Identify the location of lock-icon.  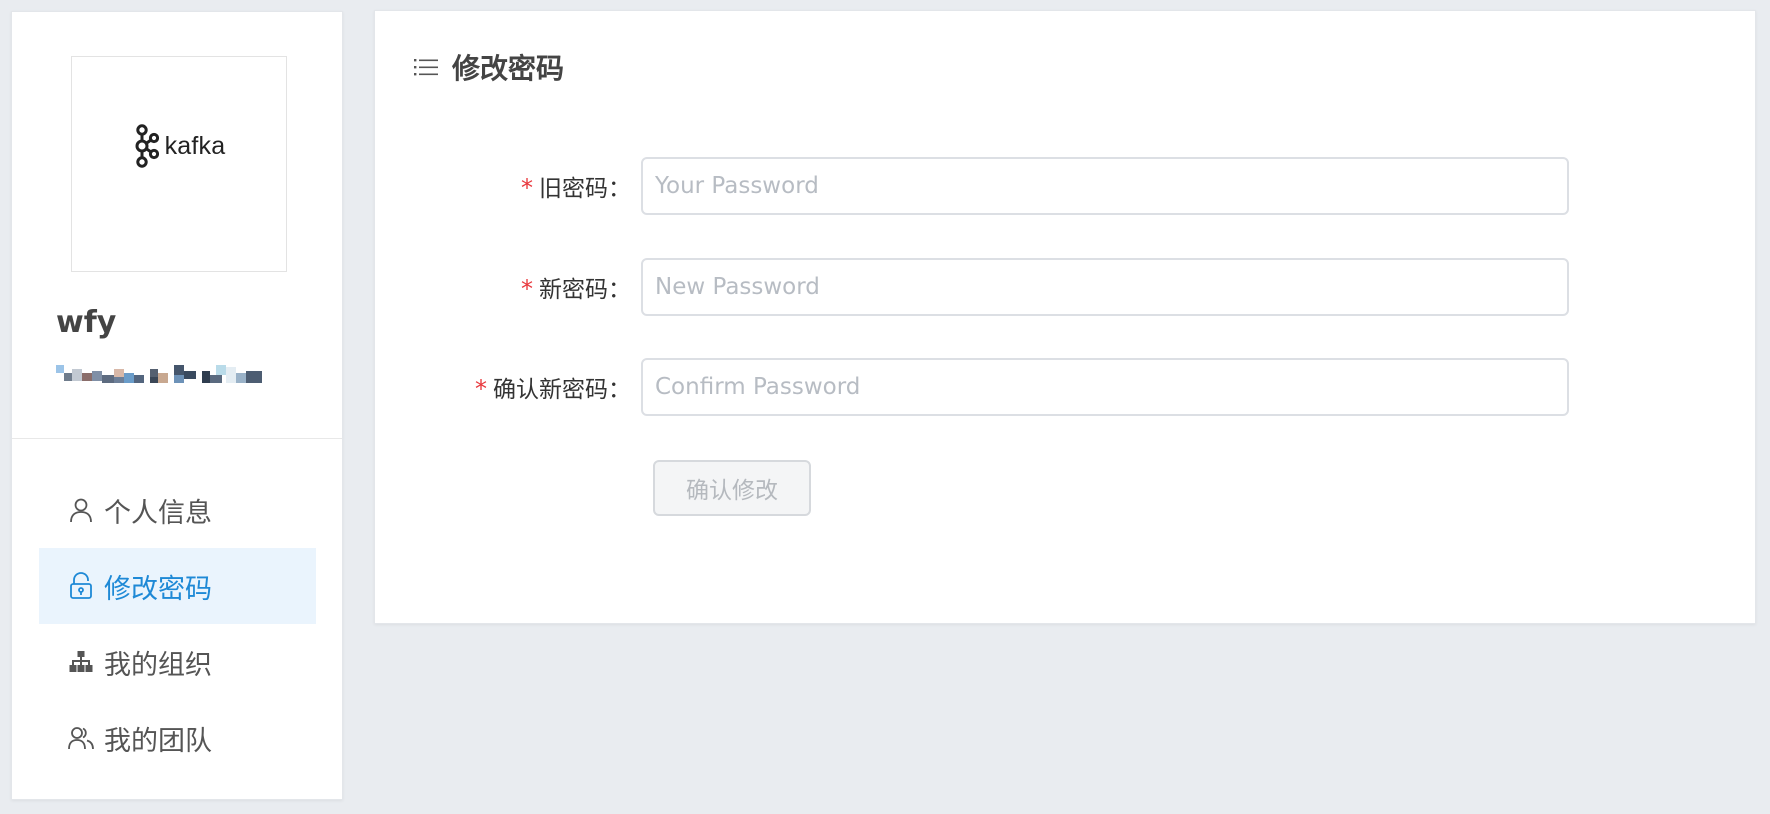
(81, 585).